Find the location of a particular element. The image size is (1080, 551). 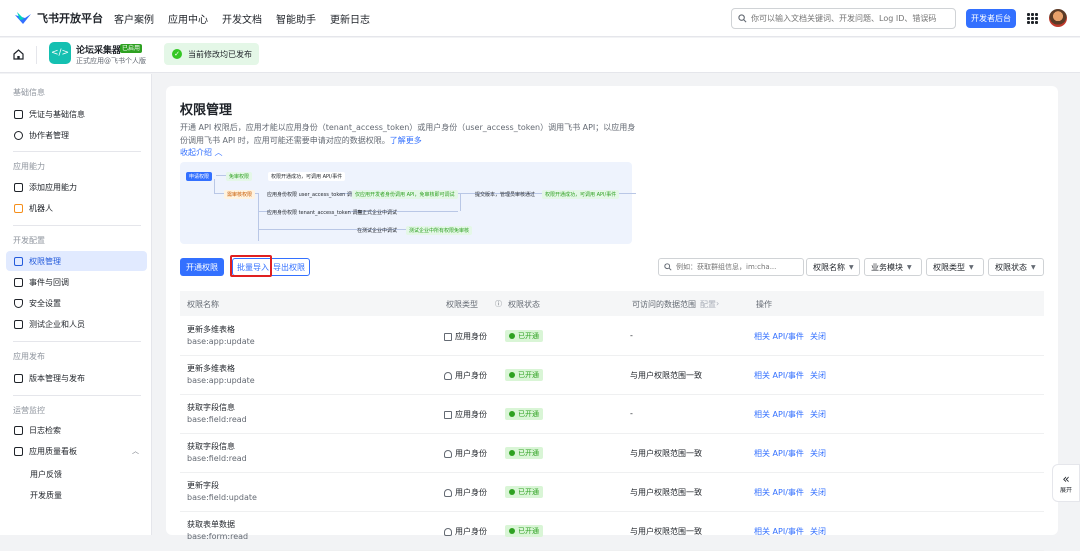

sidebar-group-capabilities: 应用能力 is located at coordinates (29, 166).